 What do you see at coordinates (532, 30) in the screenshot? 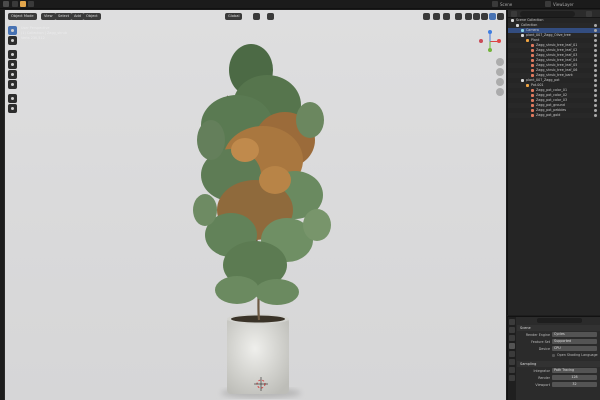
I see `outliner-row-label: Camera` at bounding box center [532, 30].